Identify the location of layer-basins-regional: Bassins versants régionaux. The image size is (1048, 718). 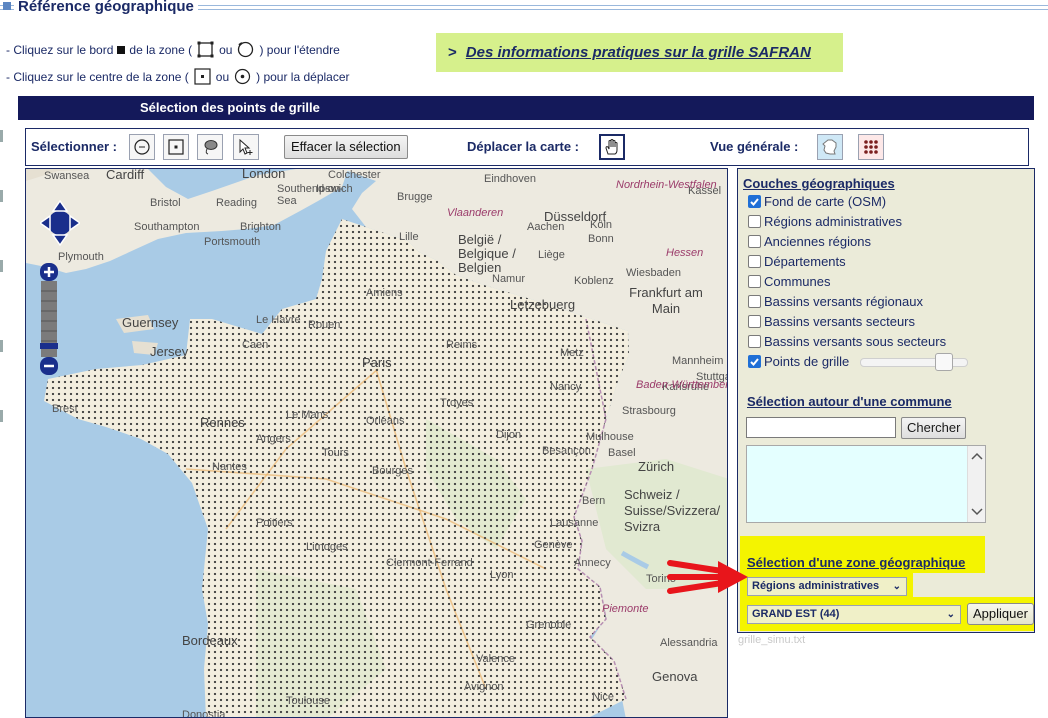
(835, 301).